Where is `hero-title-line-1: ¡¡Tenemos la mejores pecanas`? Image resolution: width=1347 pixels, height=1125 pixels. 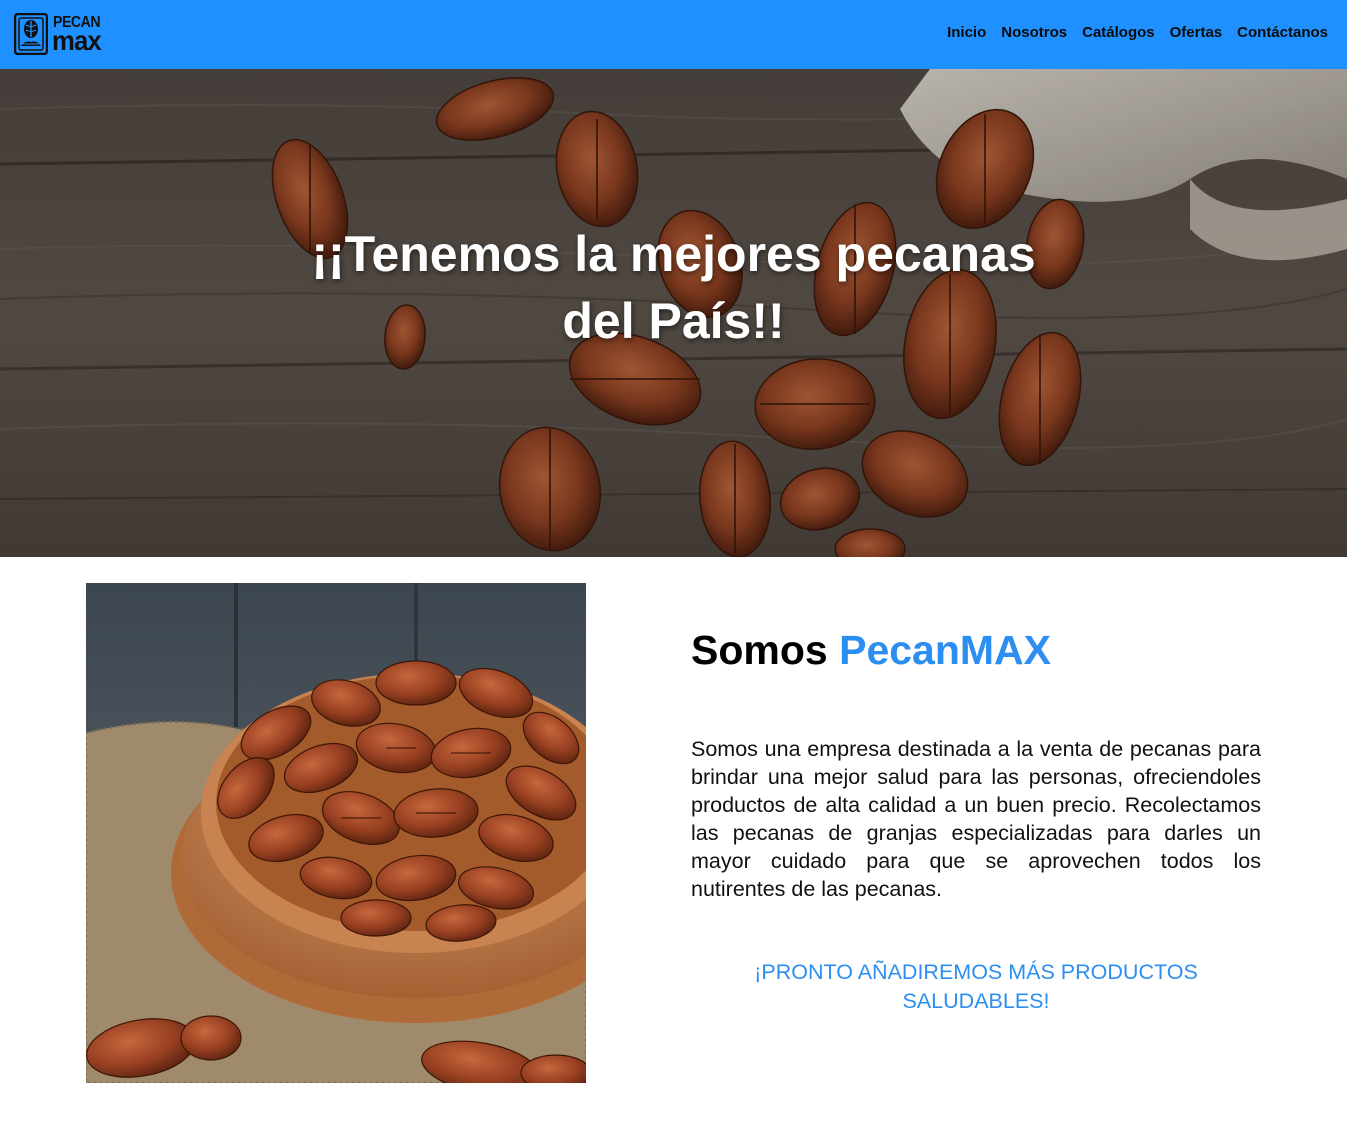 hero-title-line-1: ¡¡Tenemos la mejores pecanas is located at coordinates (673, 254).